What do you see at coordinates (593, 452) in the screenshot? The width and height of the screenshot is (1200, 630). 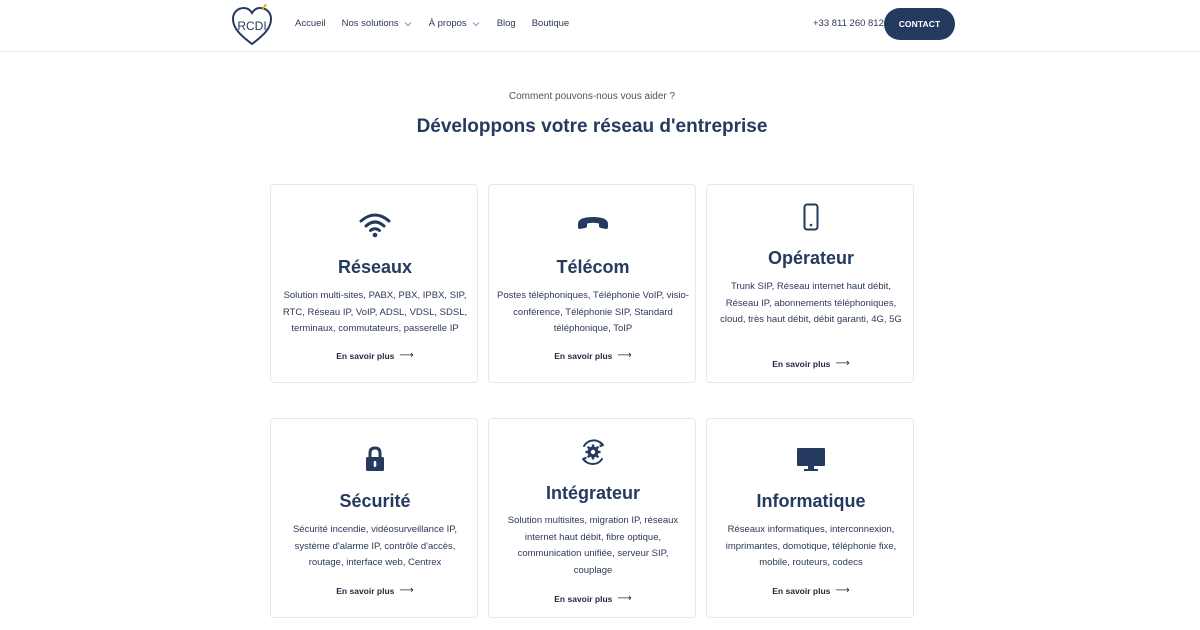 I see `gear-sync-icon` at bounding box center [593, 452].